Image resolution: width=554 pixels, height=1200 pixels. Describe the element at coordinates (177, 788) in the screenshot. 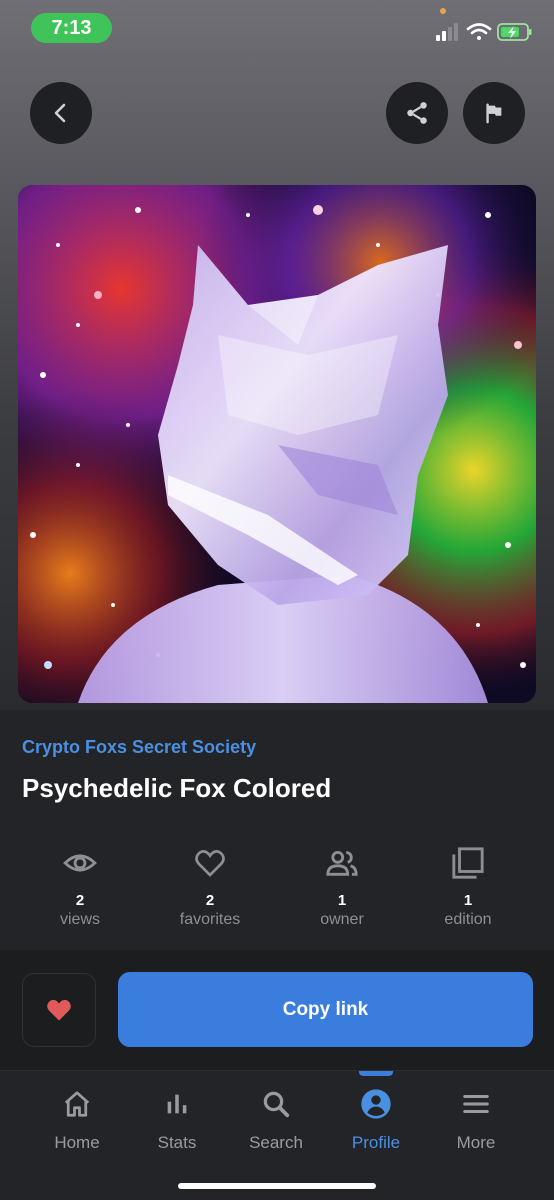

I see `nft-title: Psychedelic Fox Colored` at that location.